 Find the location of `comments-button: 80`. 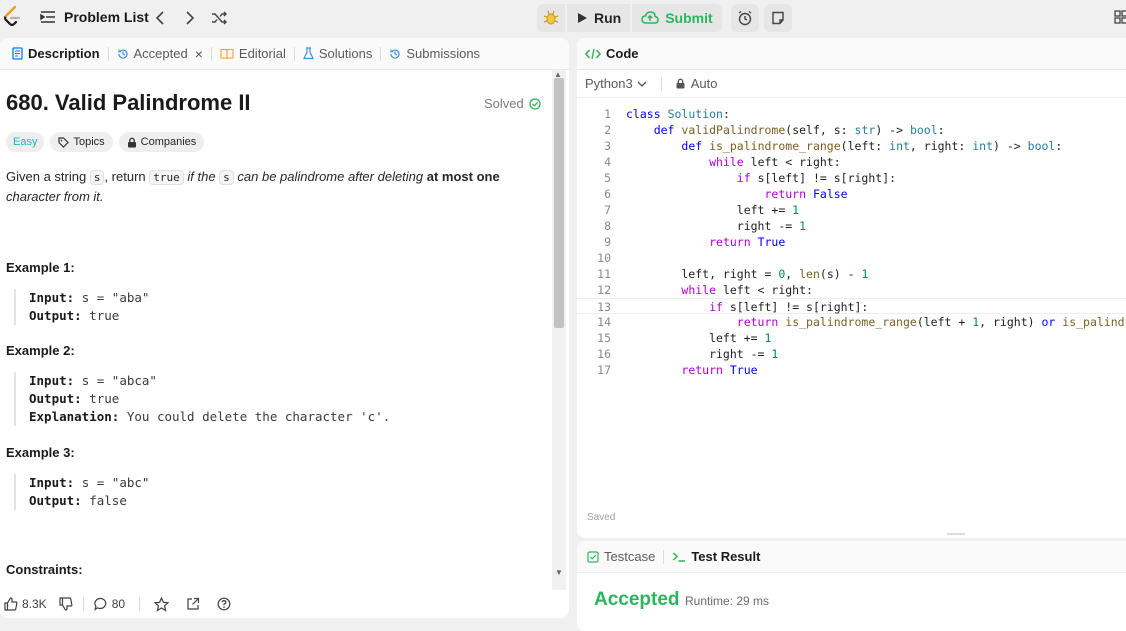

comments-button: 80 is located at coordinates (109, 604).